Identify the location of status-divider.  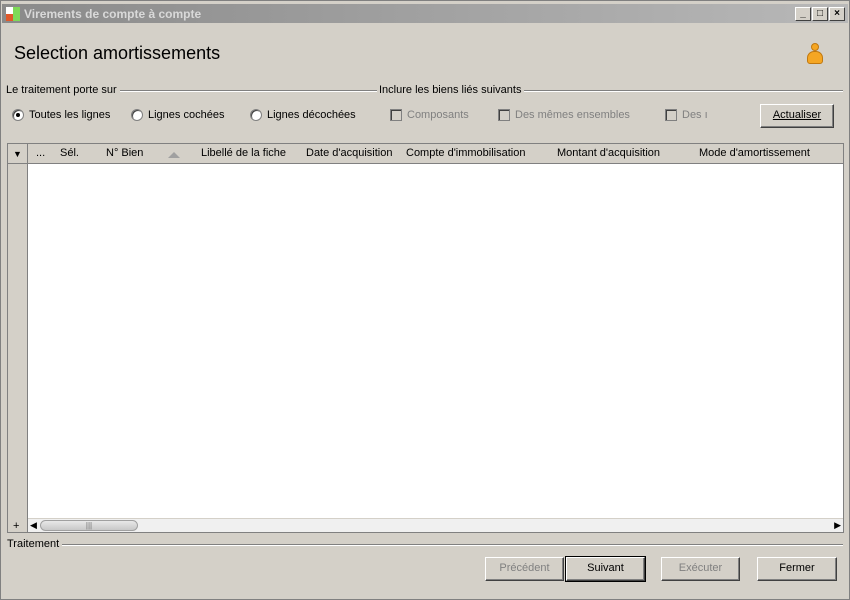
(425, 545).